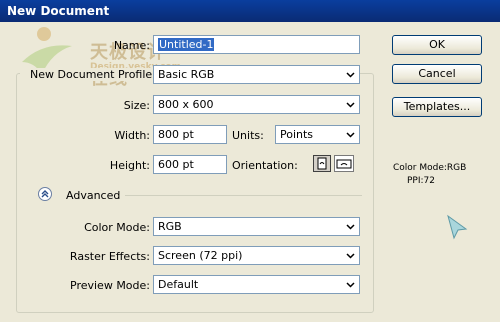 The image size is (500, 322). What do you see at coordinates (132, 135) in the screenshot?
I see `width-label: Width:` at bounding box center [132, 135].